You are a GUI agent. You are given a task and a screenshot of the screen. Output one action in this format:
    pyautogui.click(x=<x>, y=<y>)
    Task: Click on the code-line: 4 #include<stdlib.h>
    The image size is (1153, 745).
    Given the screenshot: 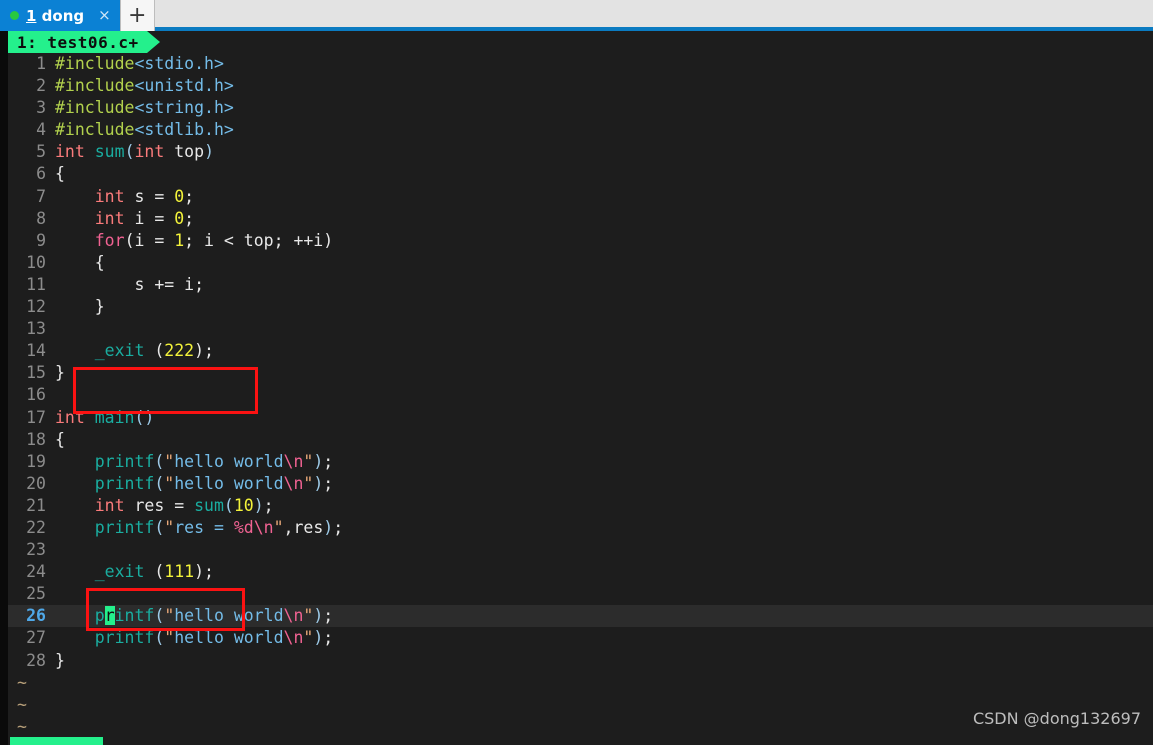 What is the action you would take?
    pyautogui.click(x=580, y=130)
    